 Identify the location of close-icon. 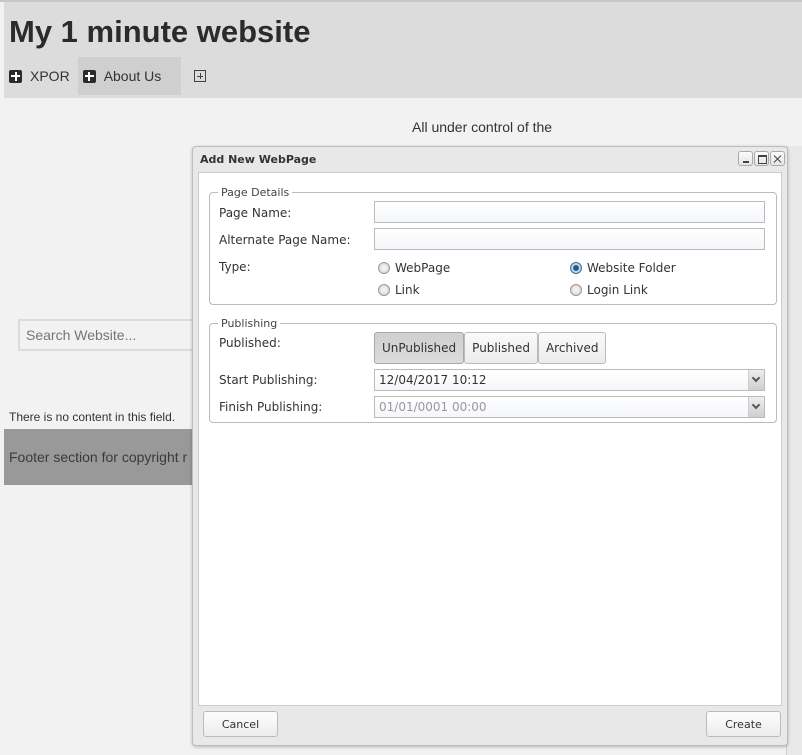
(777, 158).